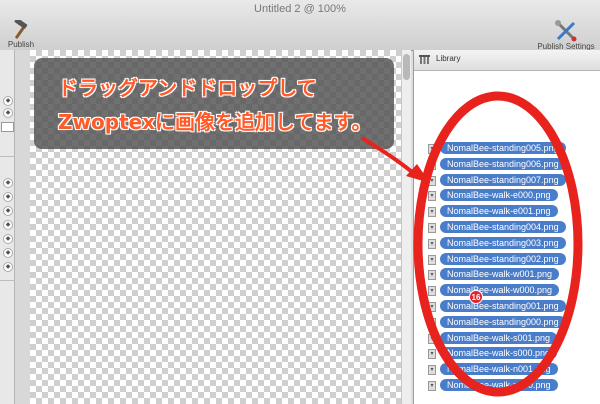 This screenshot has width=600, height=404. Describe the element at coordinates (566, 31) in the screenshot. I see `tools-icon` at that location.